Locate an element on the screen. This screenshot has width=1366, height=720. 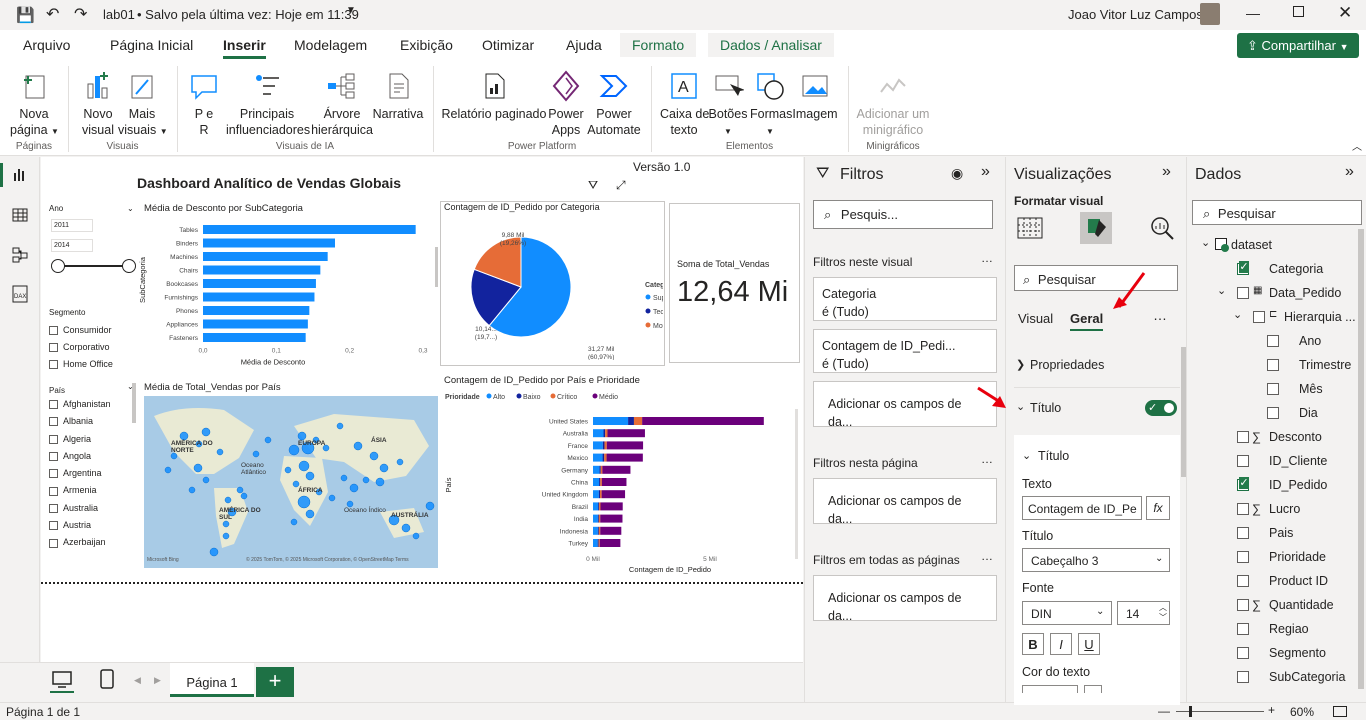
field-label: Pais is located at coordinates (1281, 533).